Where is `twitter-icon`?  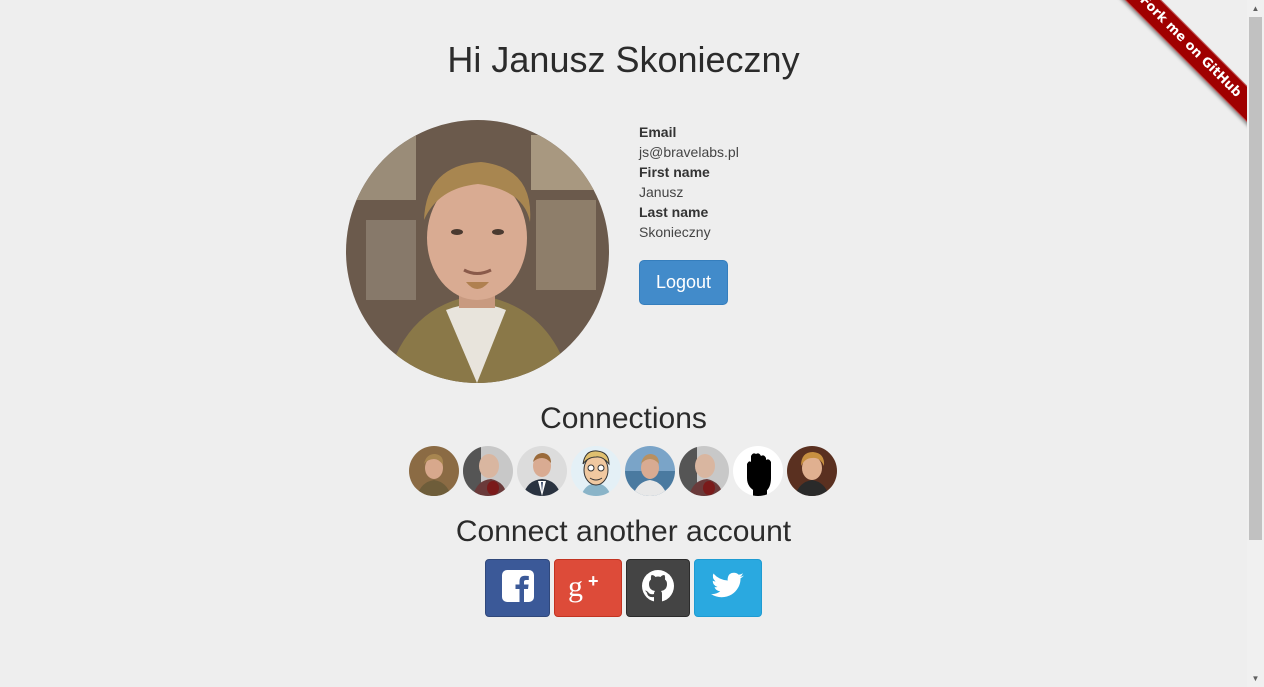
twitter-icon is located at coordinates (728, 588).